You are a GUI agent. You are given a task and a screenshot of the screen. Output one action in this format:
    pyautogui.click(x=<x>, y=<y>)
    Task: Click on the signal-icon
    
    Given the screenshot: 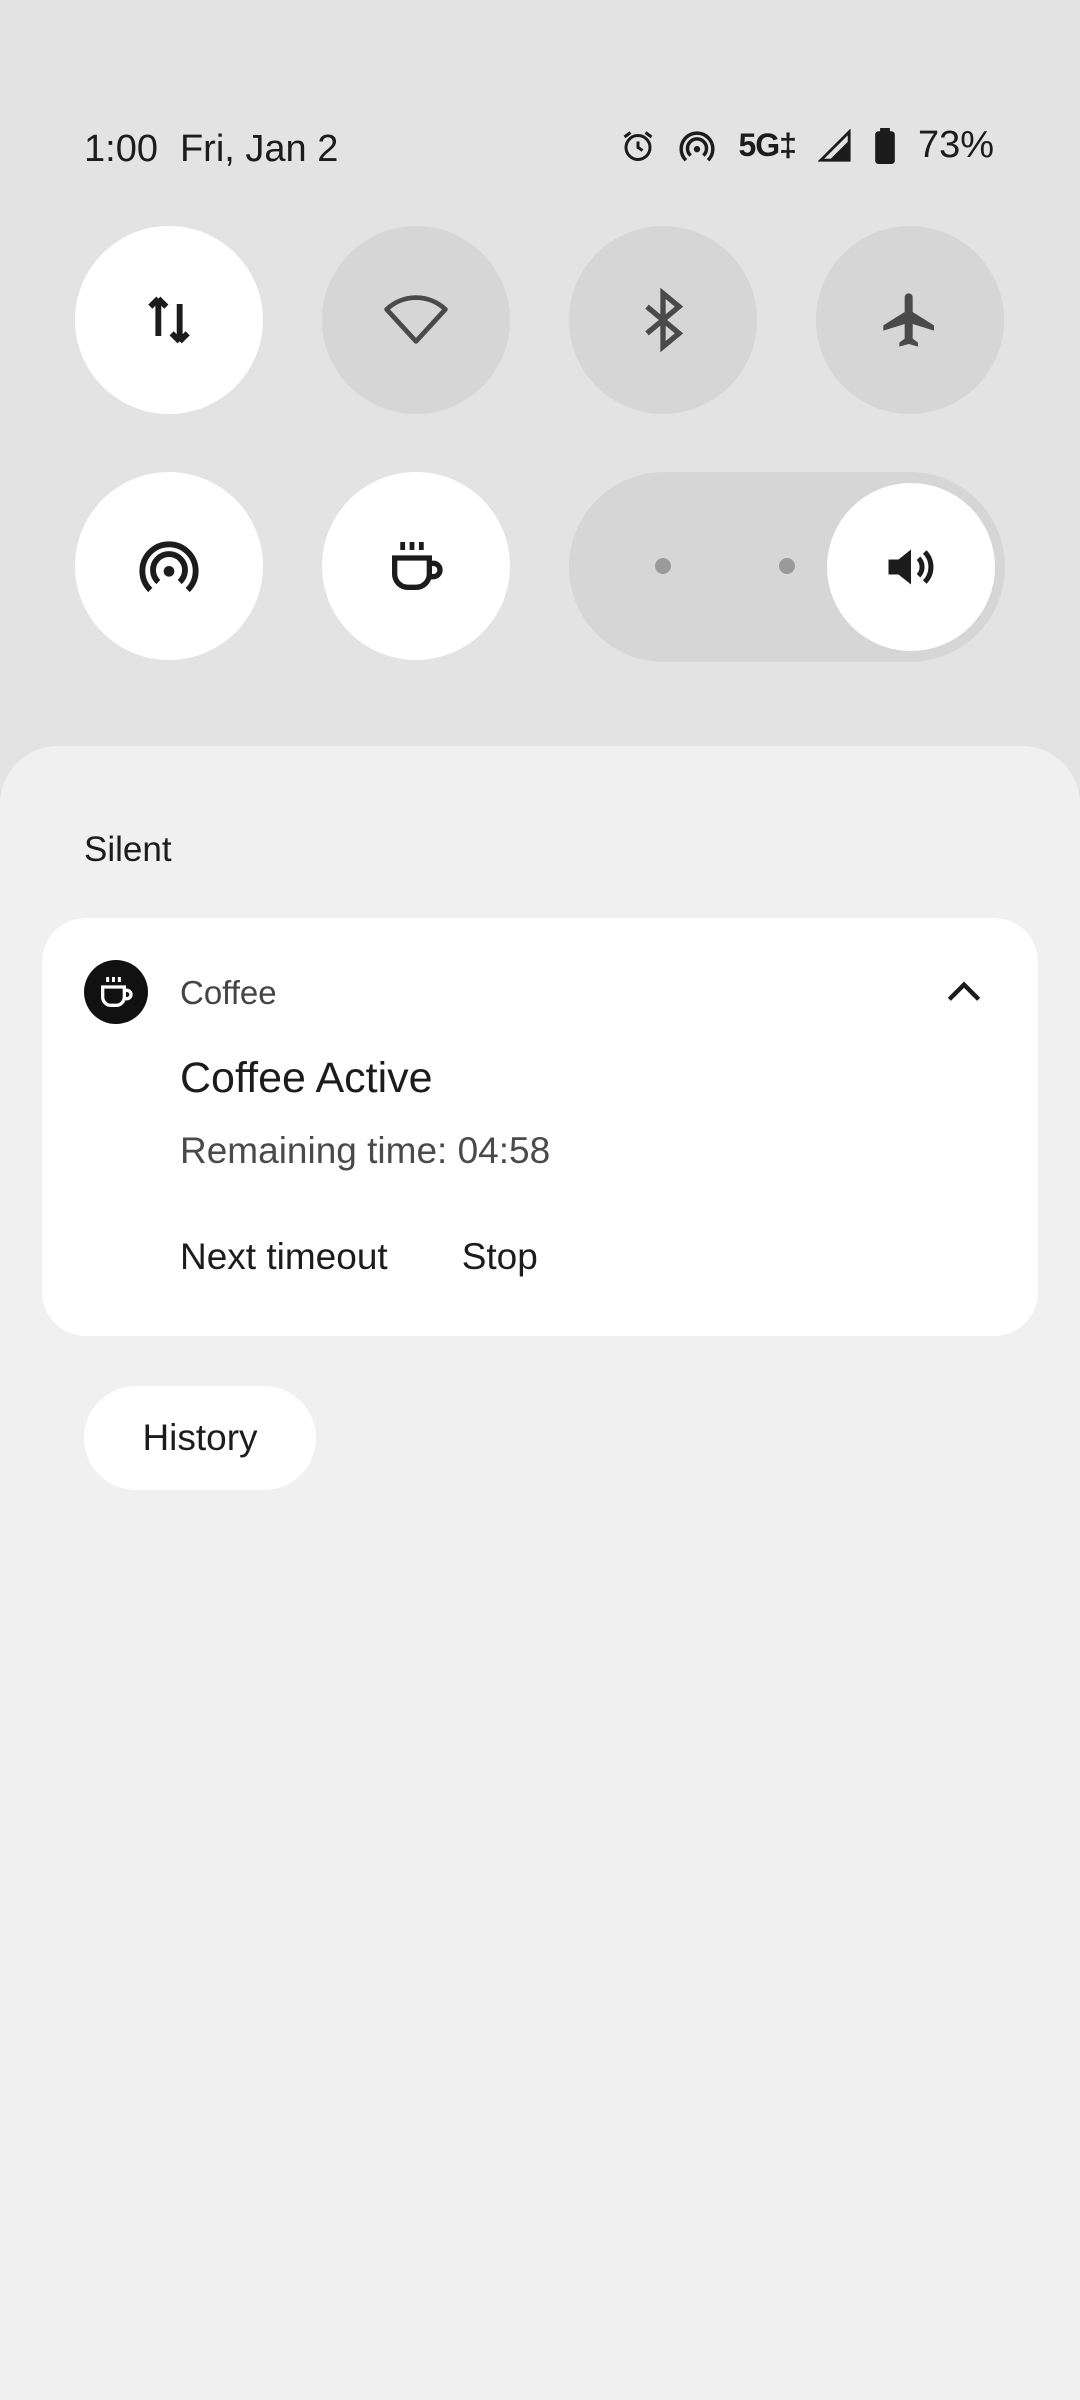 What is the action you would take?
    pyautogui.click(x=834, y=145)
    